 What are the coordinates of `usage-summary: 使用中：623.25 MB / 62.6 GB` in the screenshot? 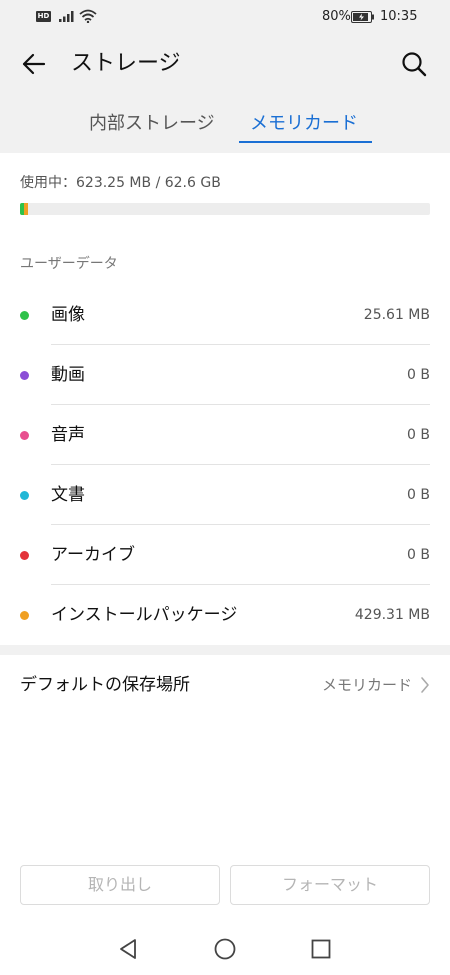 It's located at (120, 183).